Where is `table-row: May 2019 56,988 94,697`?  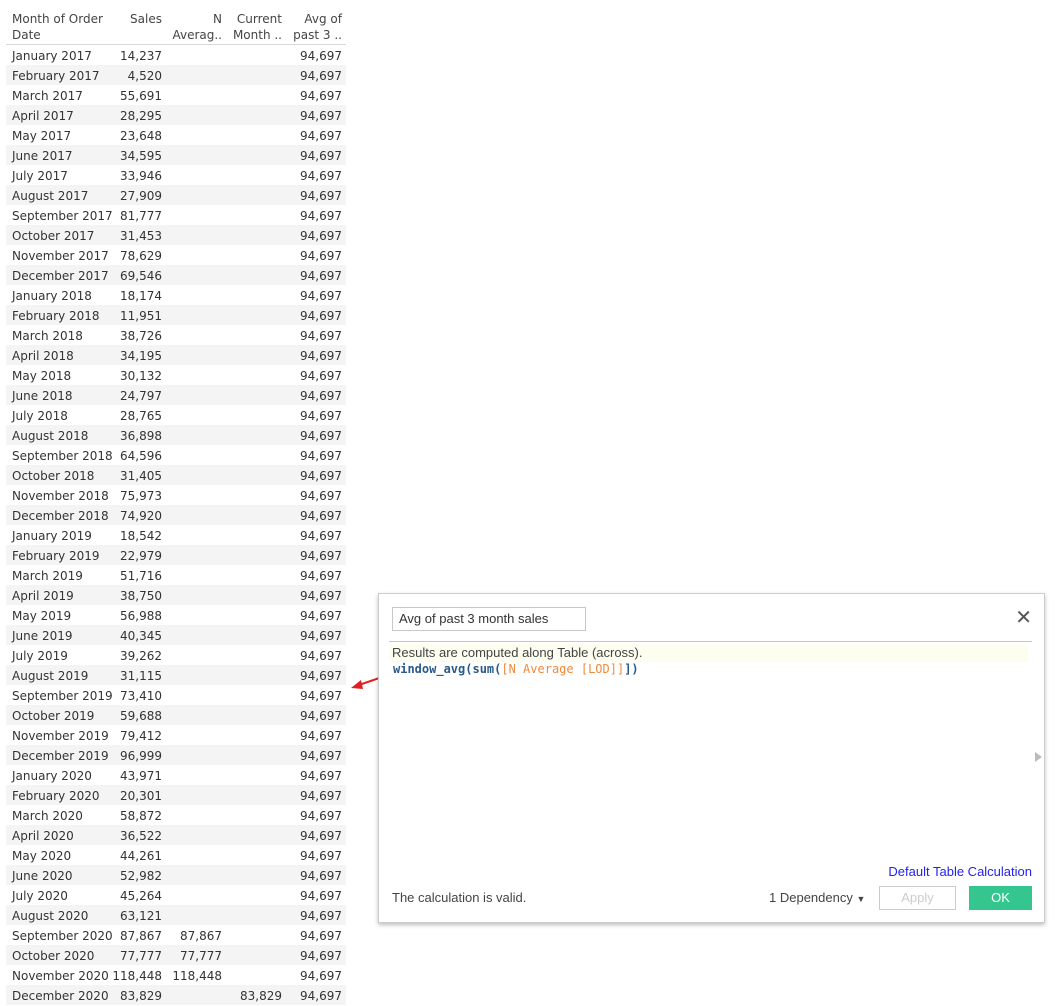 table-row: May 2019 56,988 94,697 is located at coordinates (176, 615).